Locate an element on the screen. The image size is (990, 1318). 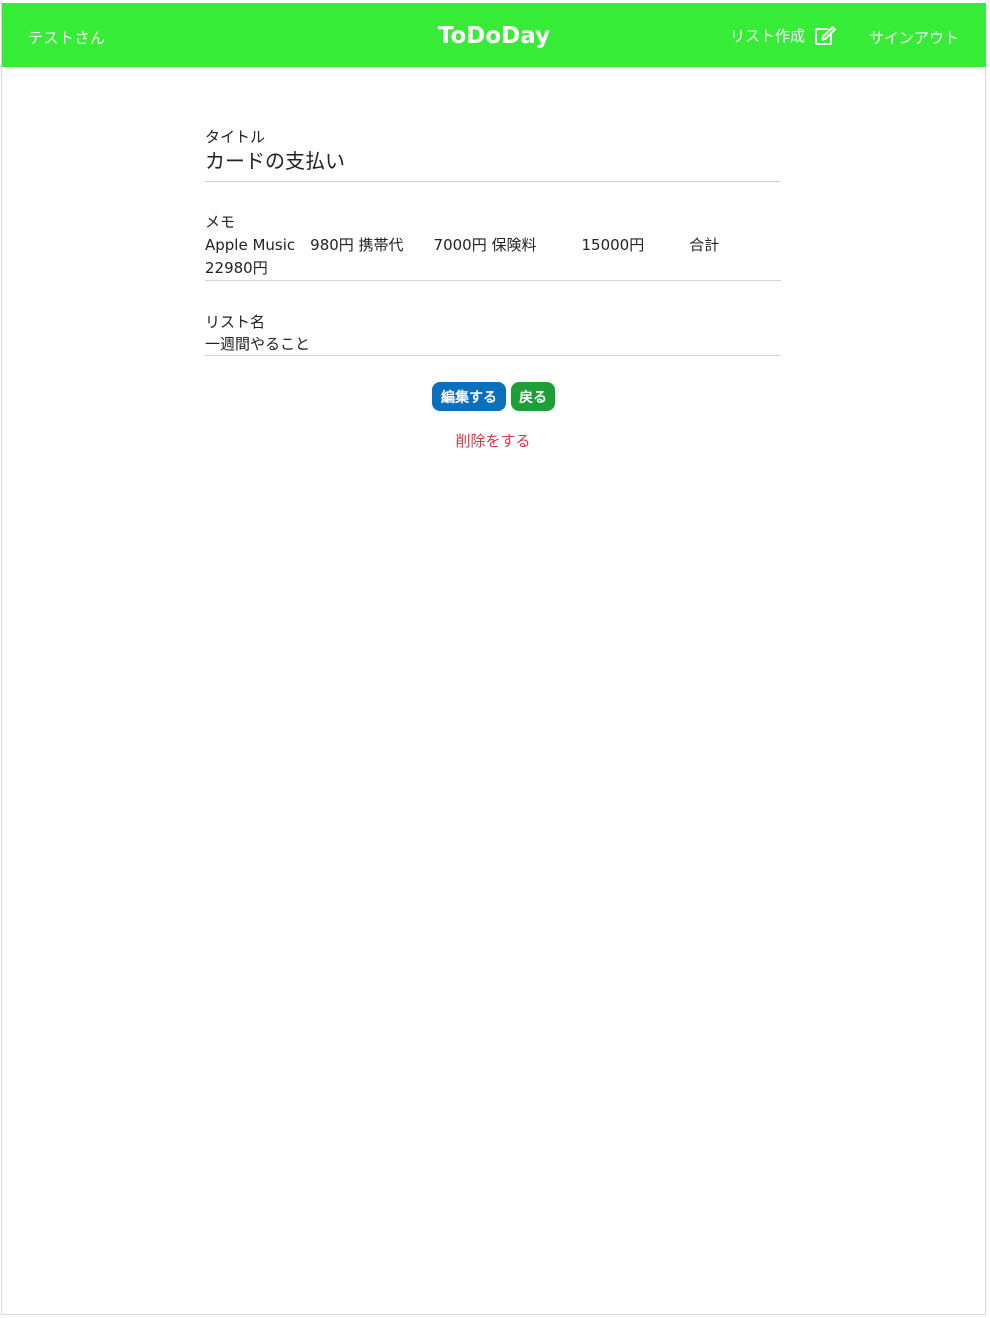
signout-link: サインアウト is located at coordinates (914, 37).